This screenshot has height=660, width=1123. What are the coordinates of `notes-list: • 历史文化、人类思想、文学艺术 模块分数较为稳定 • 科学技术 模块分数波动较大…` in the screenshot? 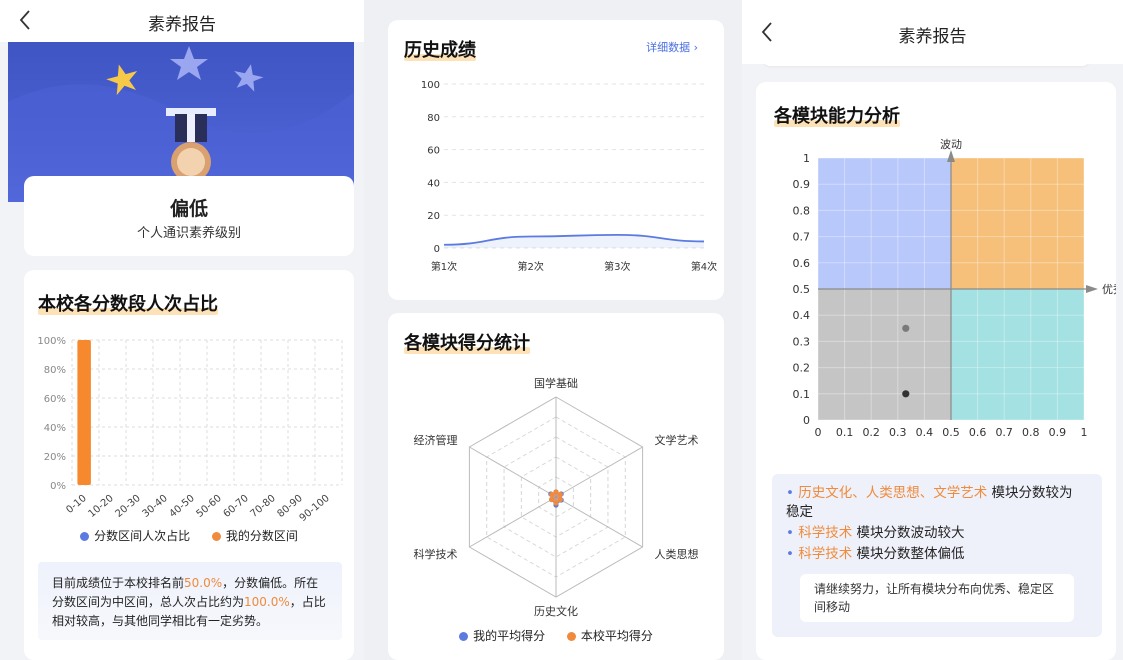 It's located at (936, 525).